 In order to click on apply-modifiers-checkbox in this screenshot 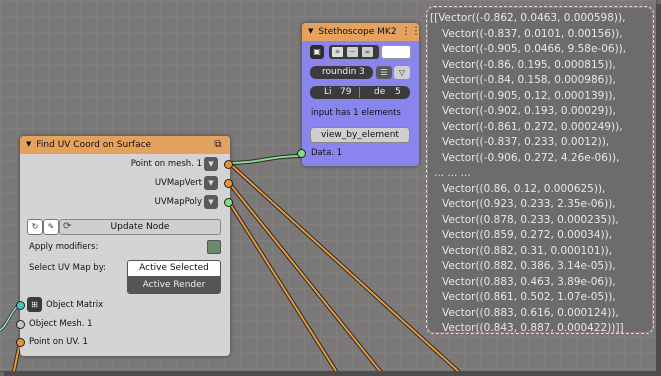, I will do `click(214, 247)`.